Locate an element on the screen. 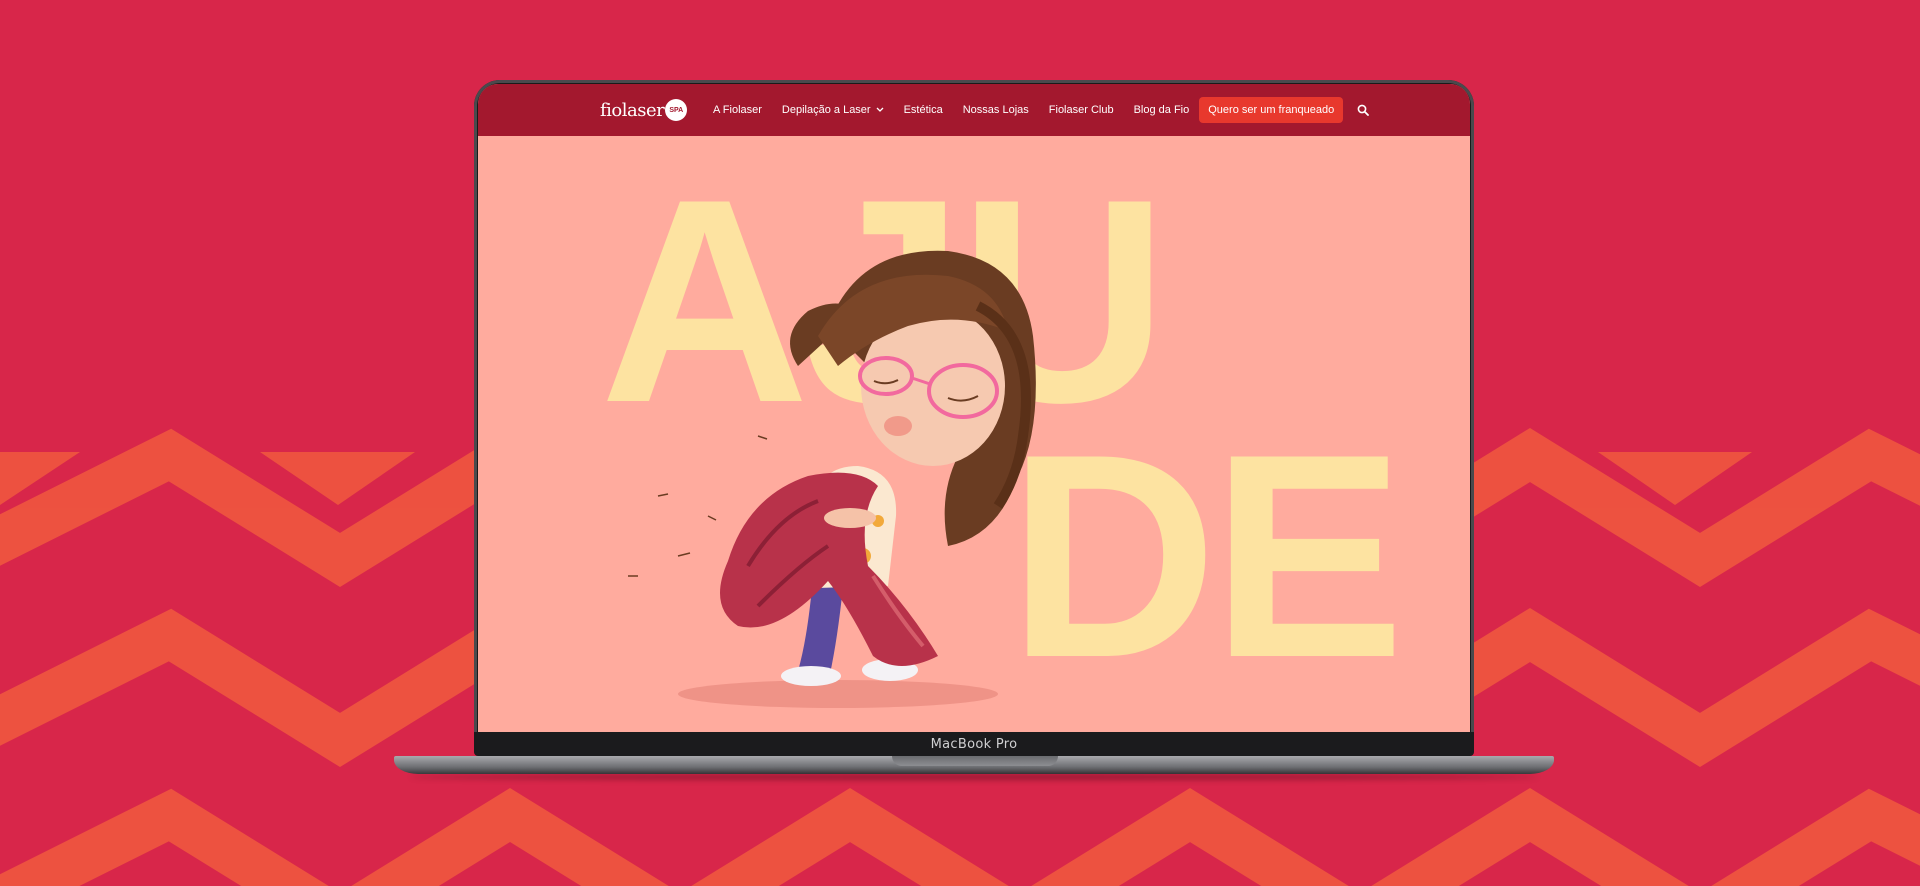  site-logo: fiolaser SPA is located at coordinates (644, 110).